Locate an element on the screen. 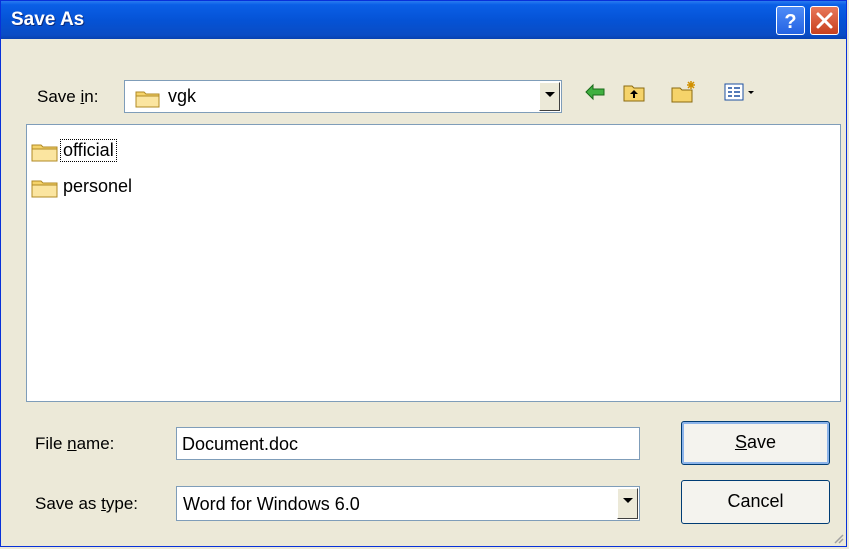 The image size is (849, 549). save-as-type-value: Word for Windows 6.0 is located at coordinates (271, 504).